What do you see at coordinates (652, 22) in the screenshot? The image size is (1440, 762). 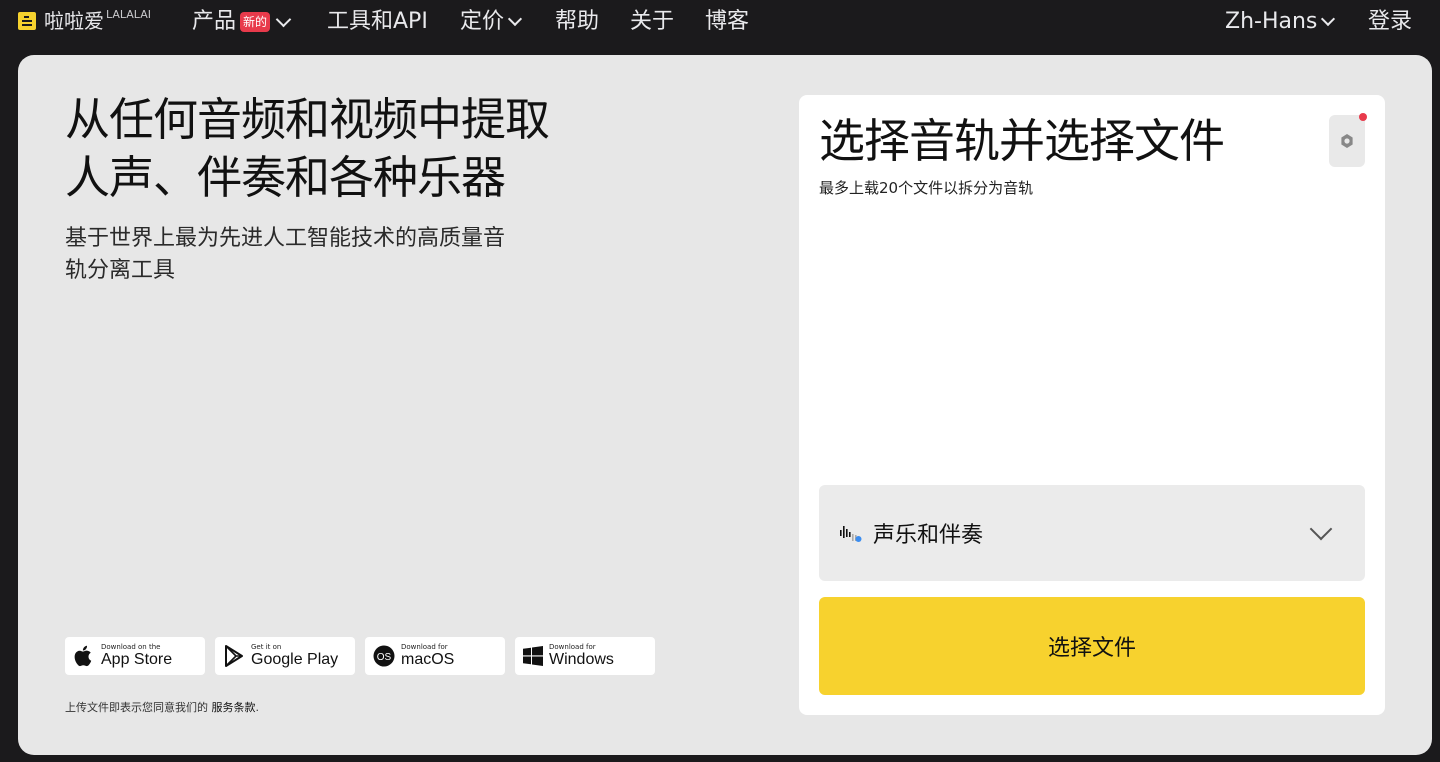 I see `nav-about: 关于` at bounding box center [652, 22].